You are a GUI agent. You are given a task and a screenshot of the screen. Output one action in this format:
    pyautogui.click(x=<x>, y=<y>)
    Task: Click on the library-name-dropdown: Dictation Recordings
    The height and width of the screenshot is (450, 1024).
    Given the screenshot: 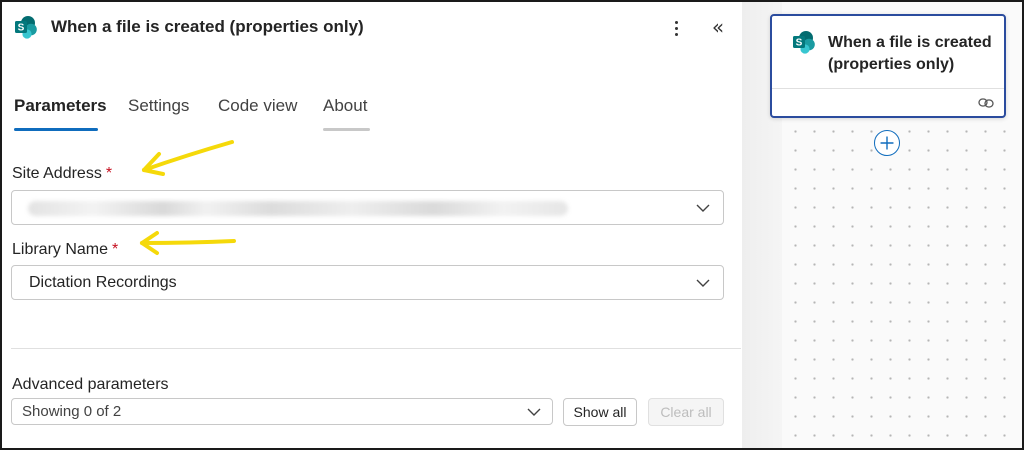 What is the action you would take?
    pyautogui.click(x=367, y=282)
    